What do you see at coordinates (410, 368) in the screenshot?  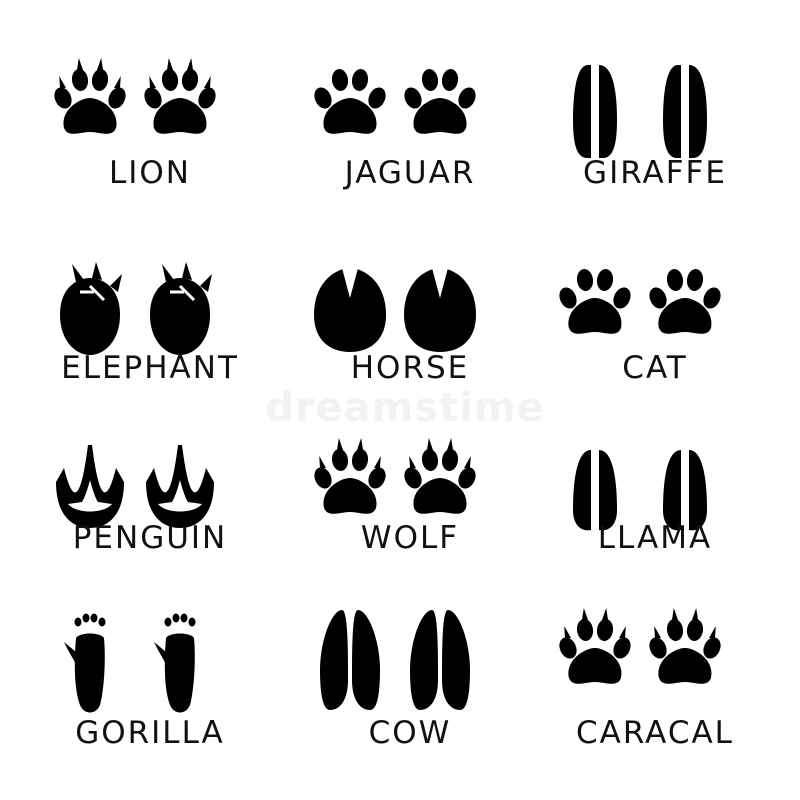 I see `label-horse: HORSE` at bounding box center [410, 368].